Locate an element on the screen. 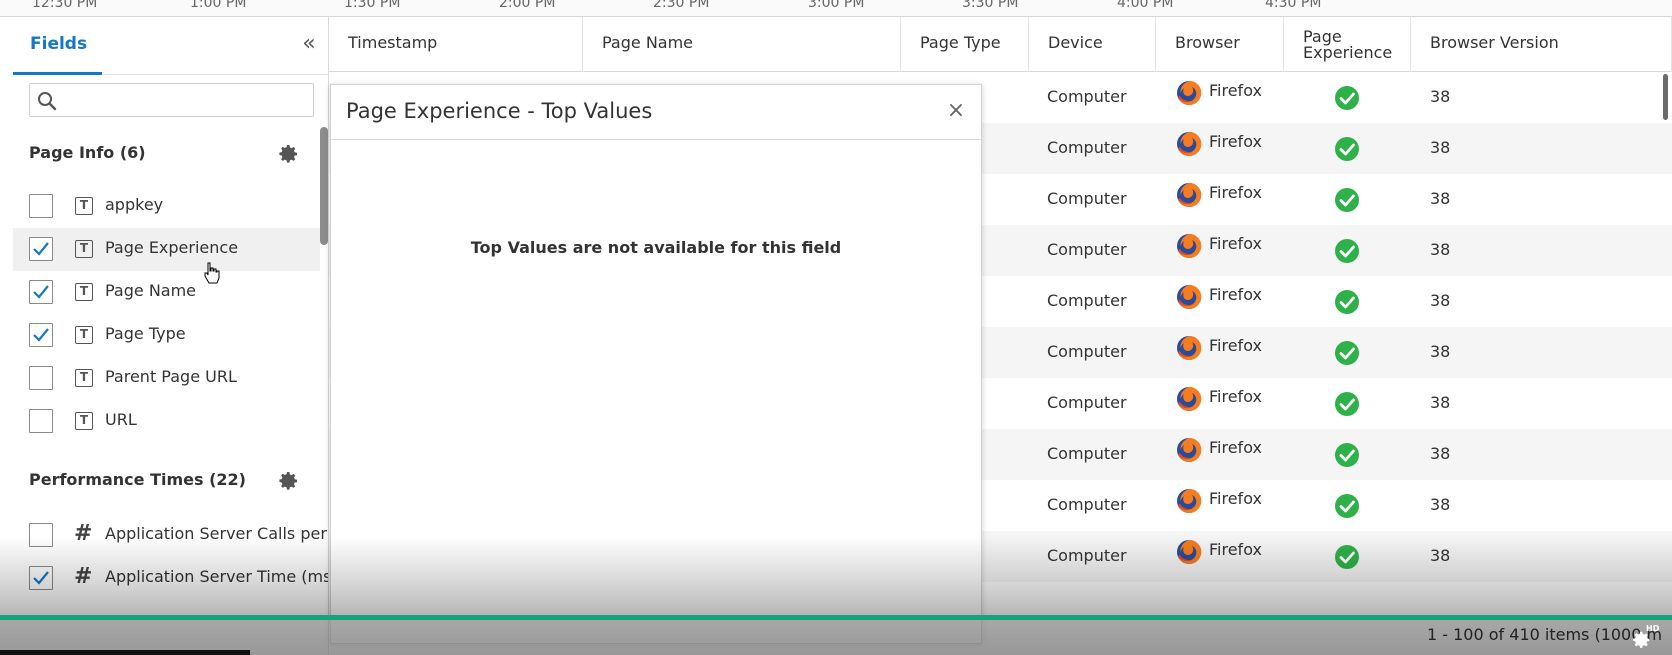  field-label: appkey is located at coordinates (134, 204).